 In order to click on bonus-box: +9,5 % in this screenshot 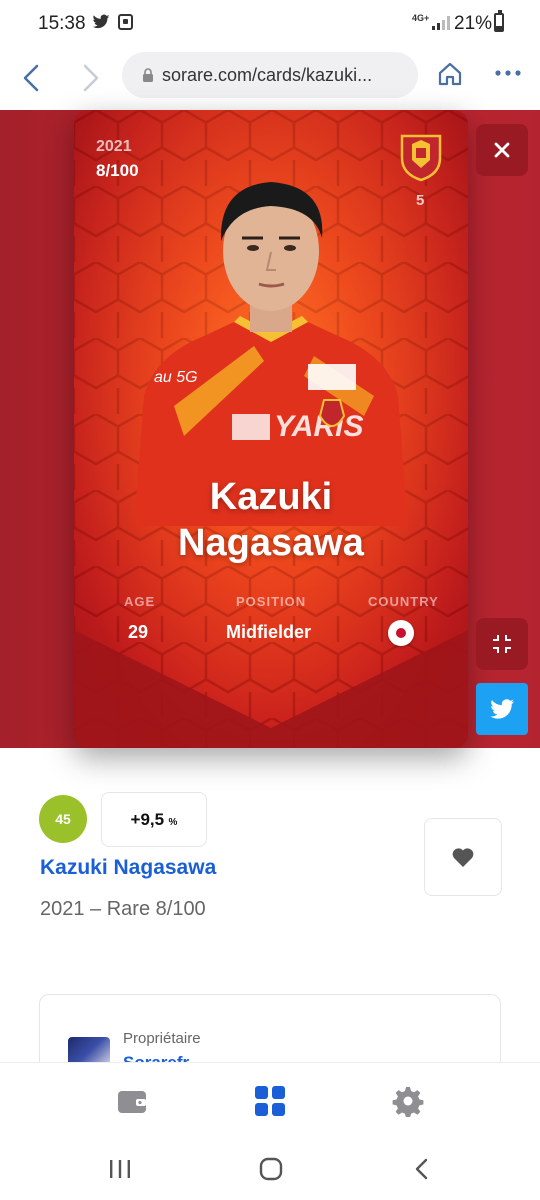, I will do `click(154, 819)`.